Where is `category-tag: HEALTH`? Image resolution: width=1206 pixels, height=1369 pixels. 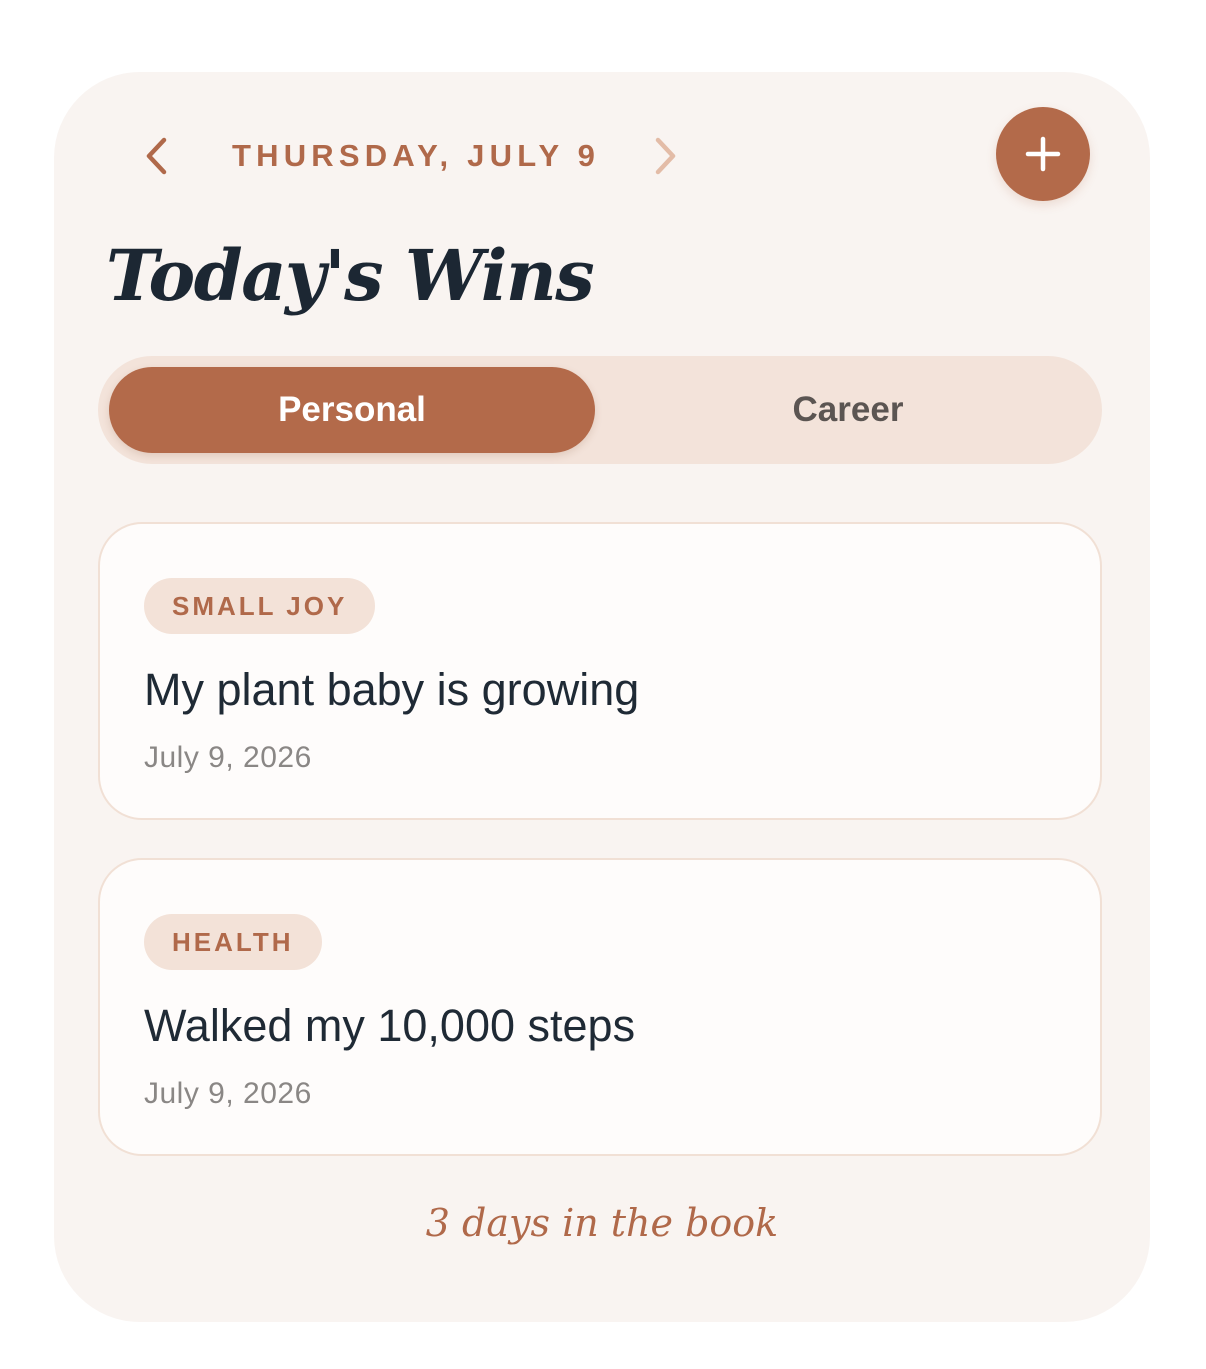 category-tag: HEALTH is located at coordinates (233, 942).